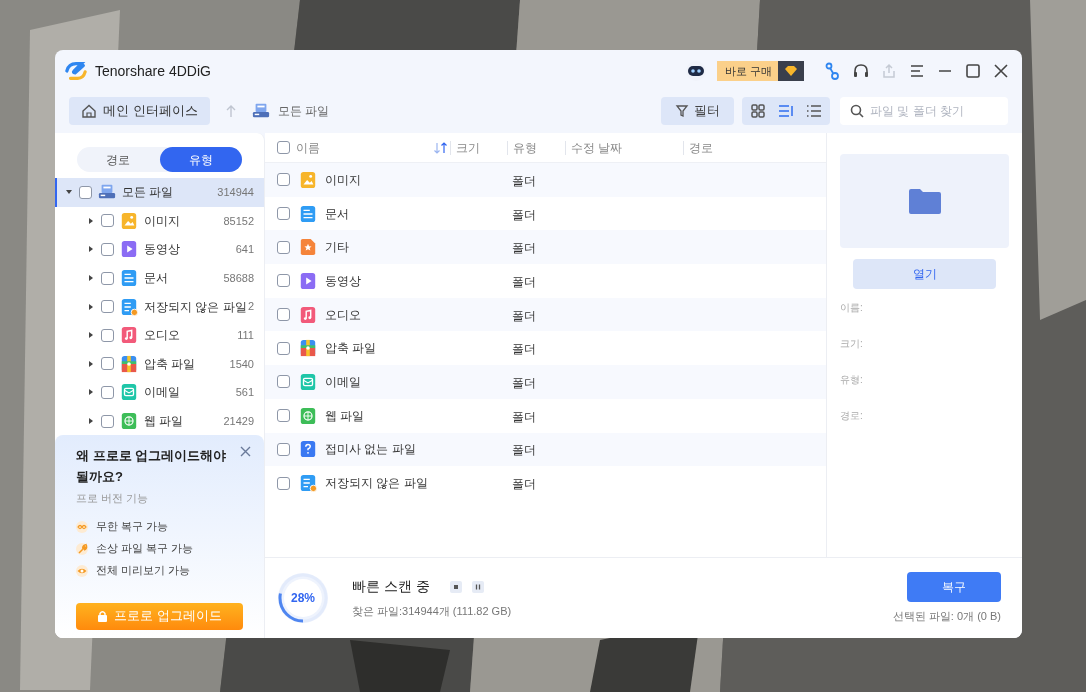 The width and height of the screenshot is (1086, 692). Describe the element at coordinates (152, 466) in the screenshot. I see `promo-title: 왜 프로로 업그레이드해야 될까요?` at that location.